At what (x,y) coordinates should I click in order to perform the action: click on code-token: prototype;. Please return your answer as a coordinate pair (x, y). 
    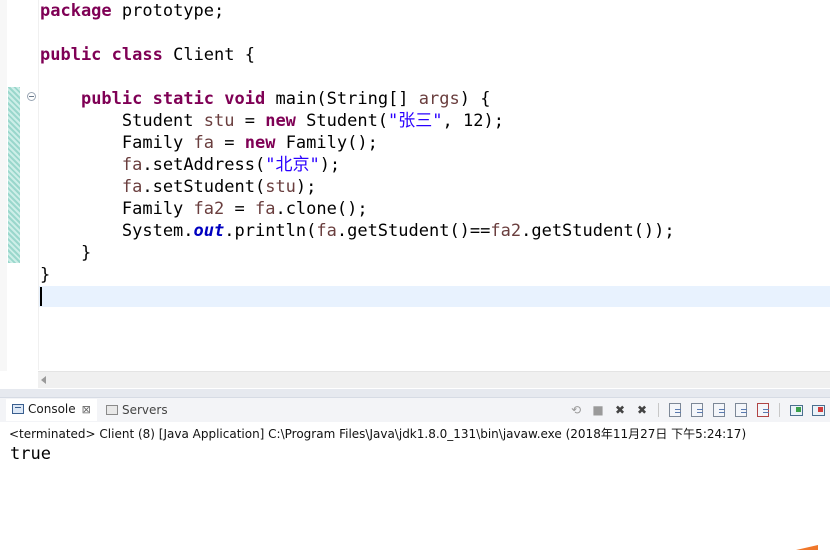
    Looking at the image, I should click on (168, 11).